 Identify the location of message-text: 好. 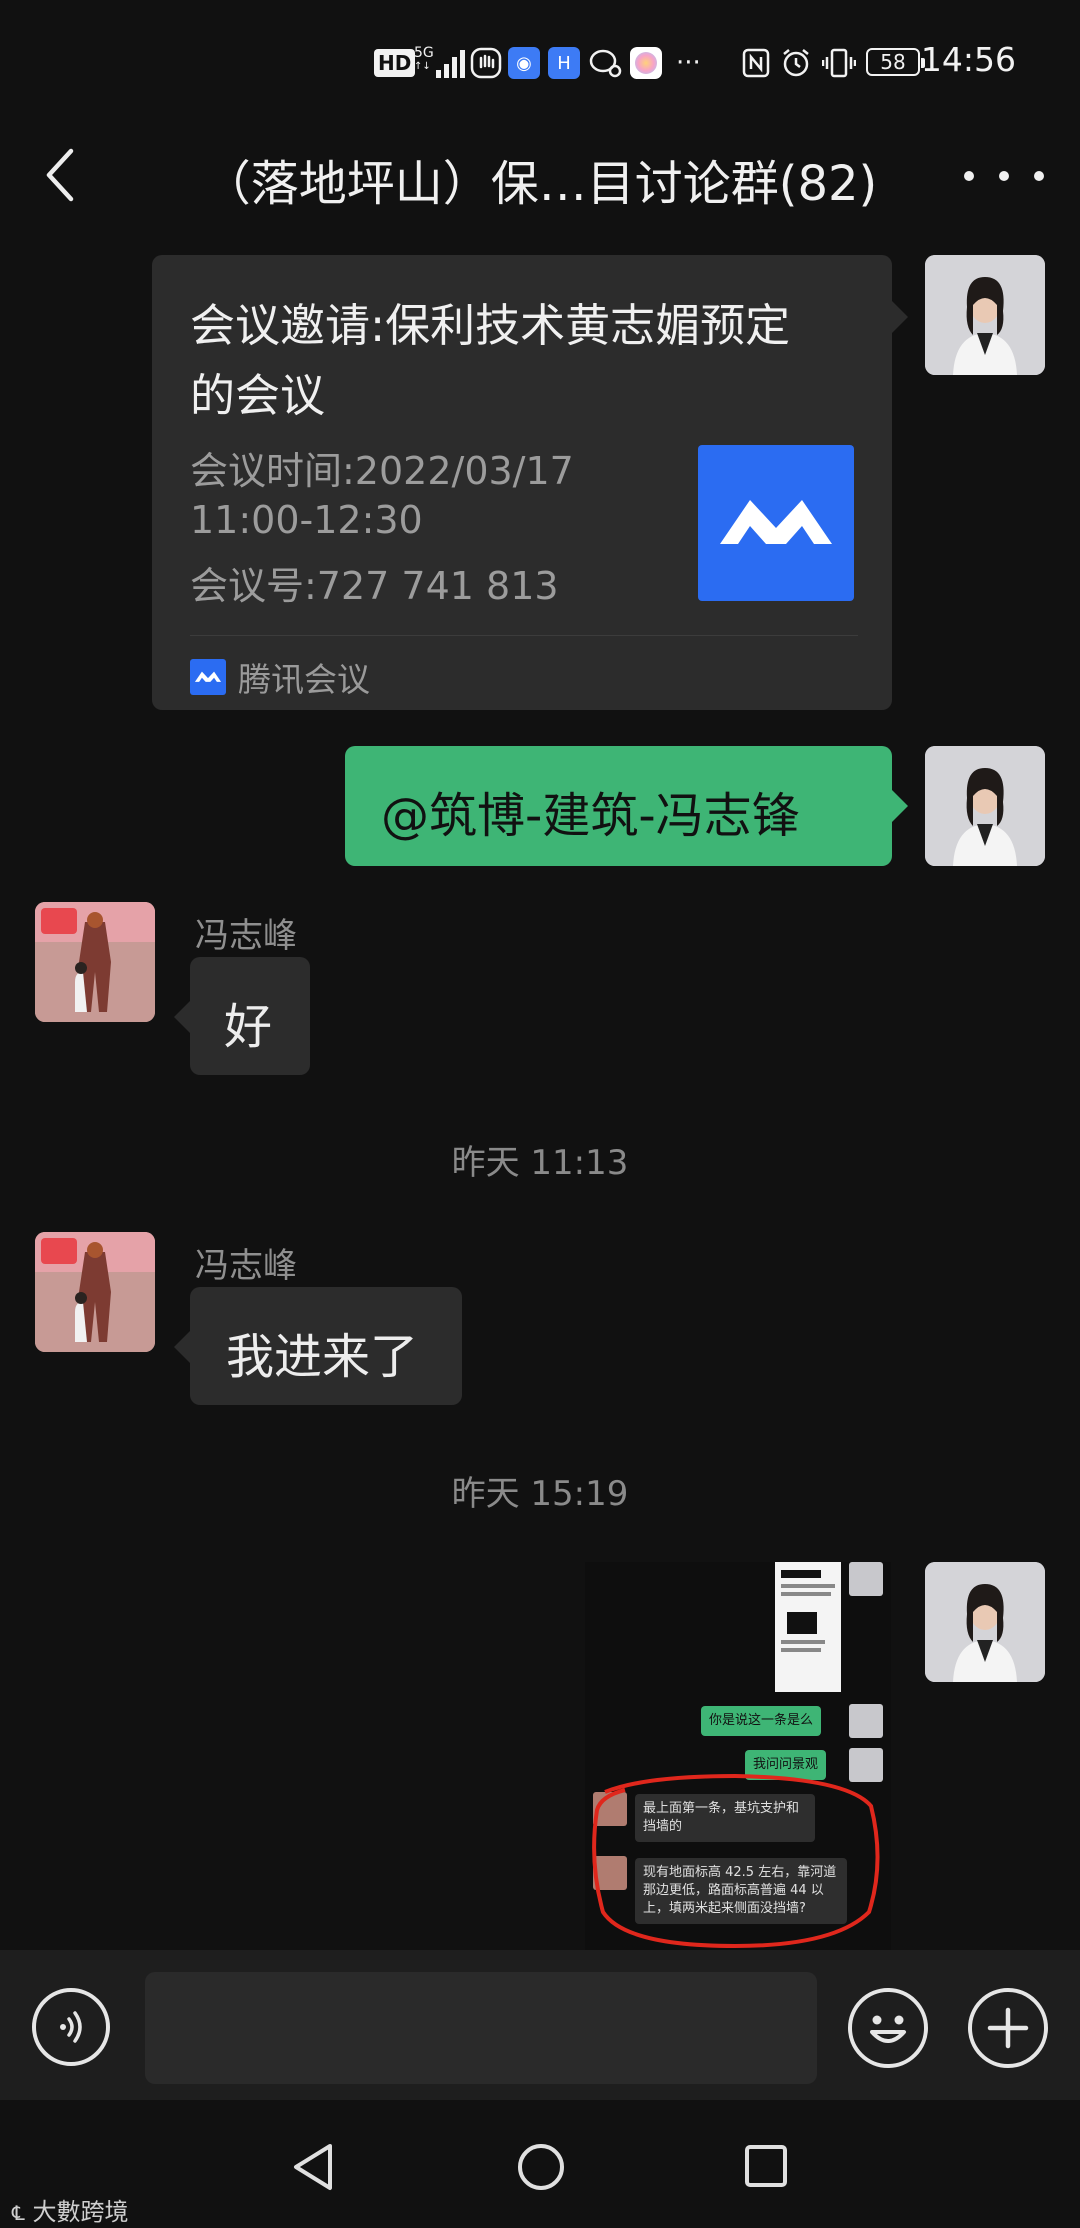
(248, 1027).